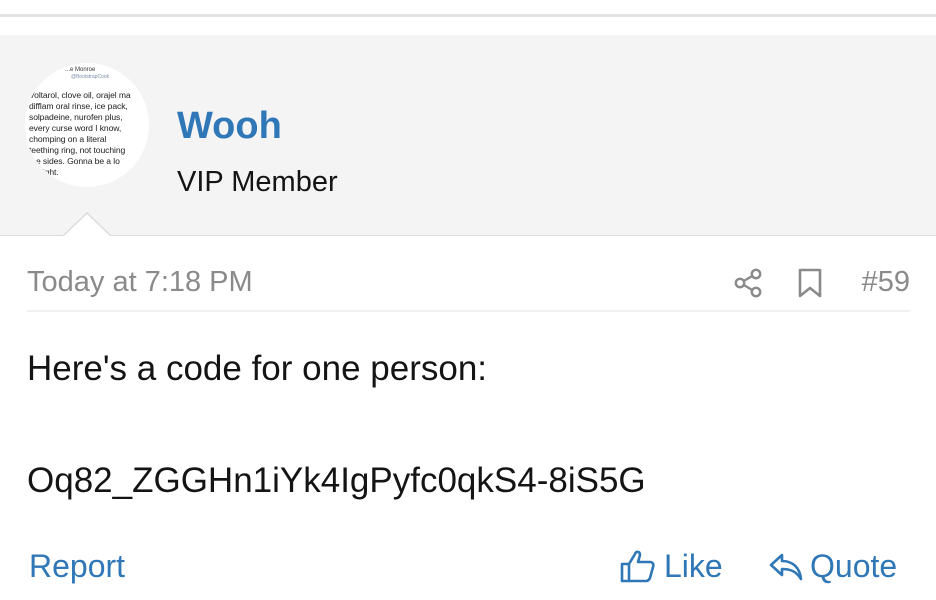  I want to click on like-button: Like, so click(671, 566).